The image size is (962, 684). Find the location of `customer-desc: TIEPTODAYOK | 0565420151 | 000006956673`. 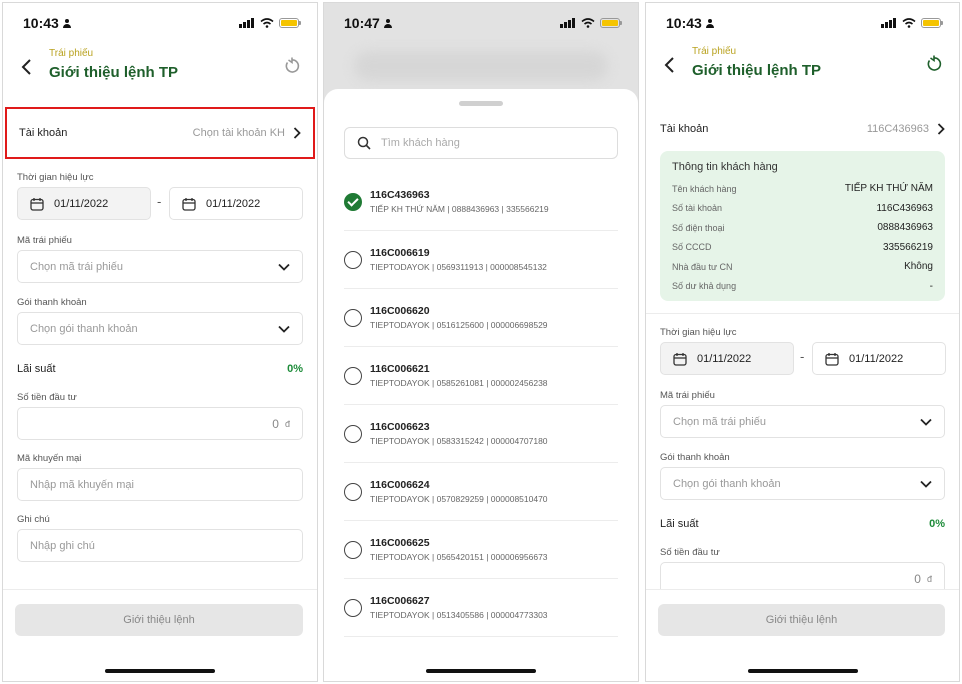

customer-desc: TIEPTODAYOK | 0565420151 | 000006956673 is located at coordinates (459, 557).